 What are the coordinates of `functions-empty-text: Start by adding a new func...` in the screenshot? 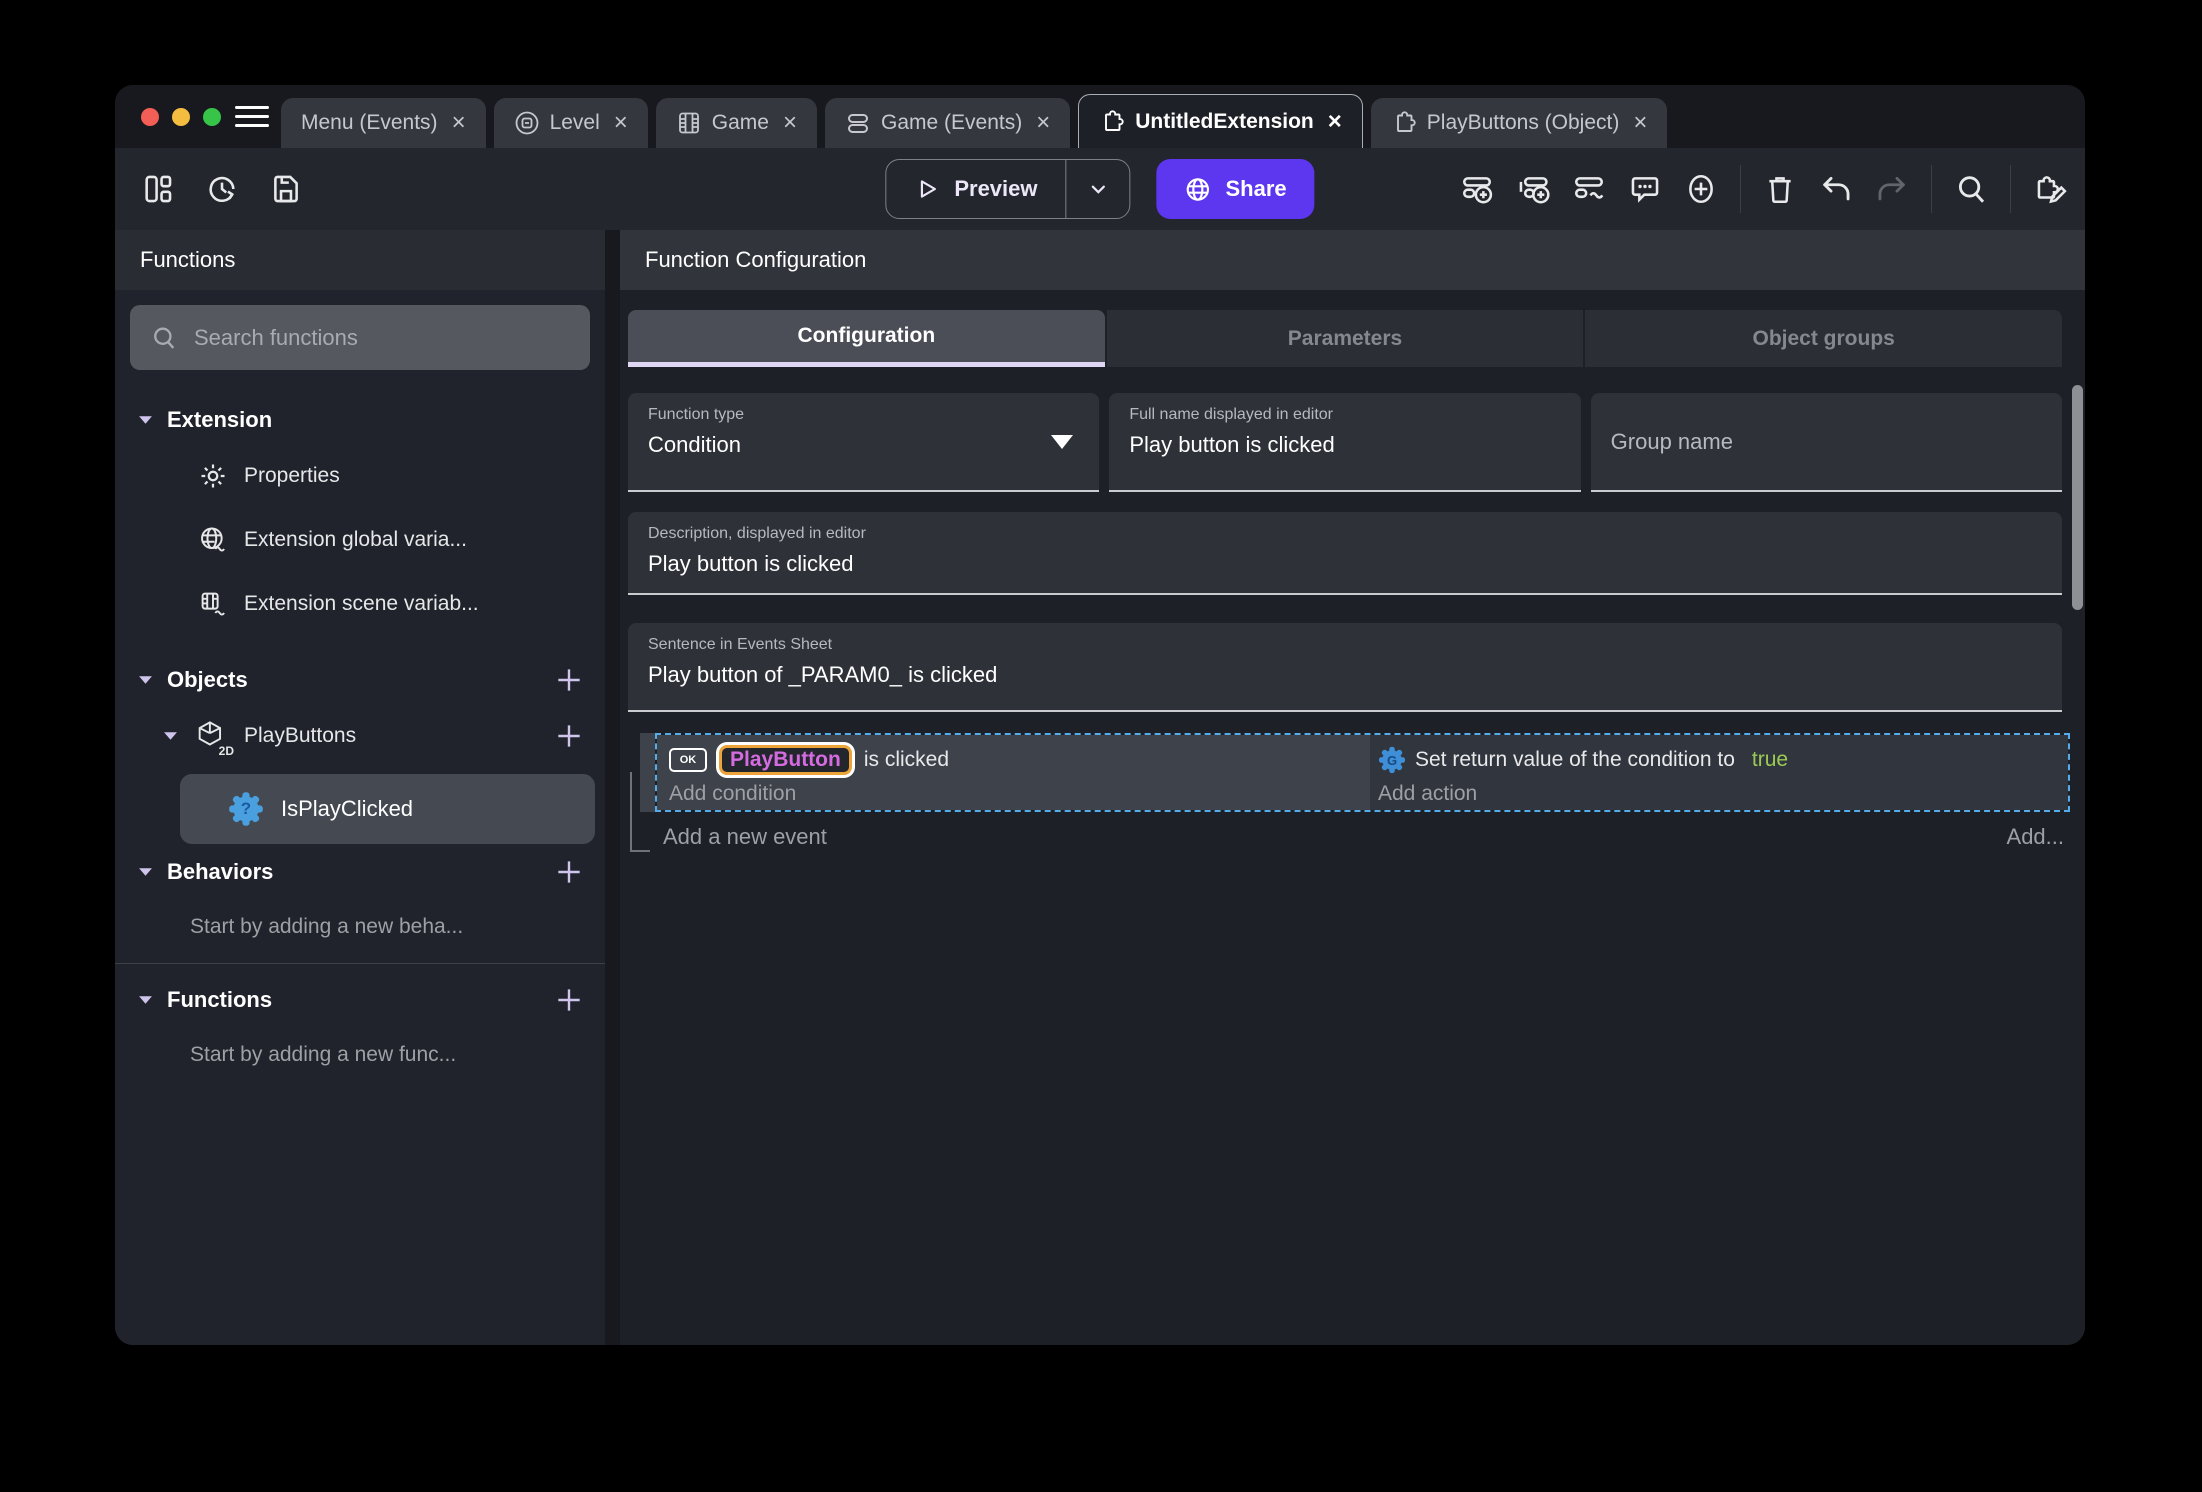 It's located at (323, 1054).